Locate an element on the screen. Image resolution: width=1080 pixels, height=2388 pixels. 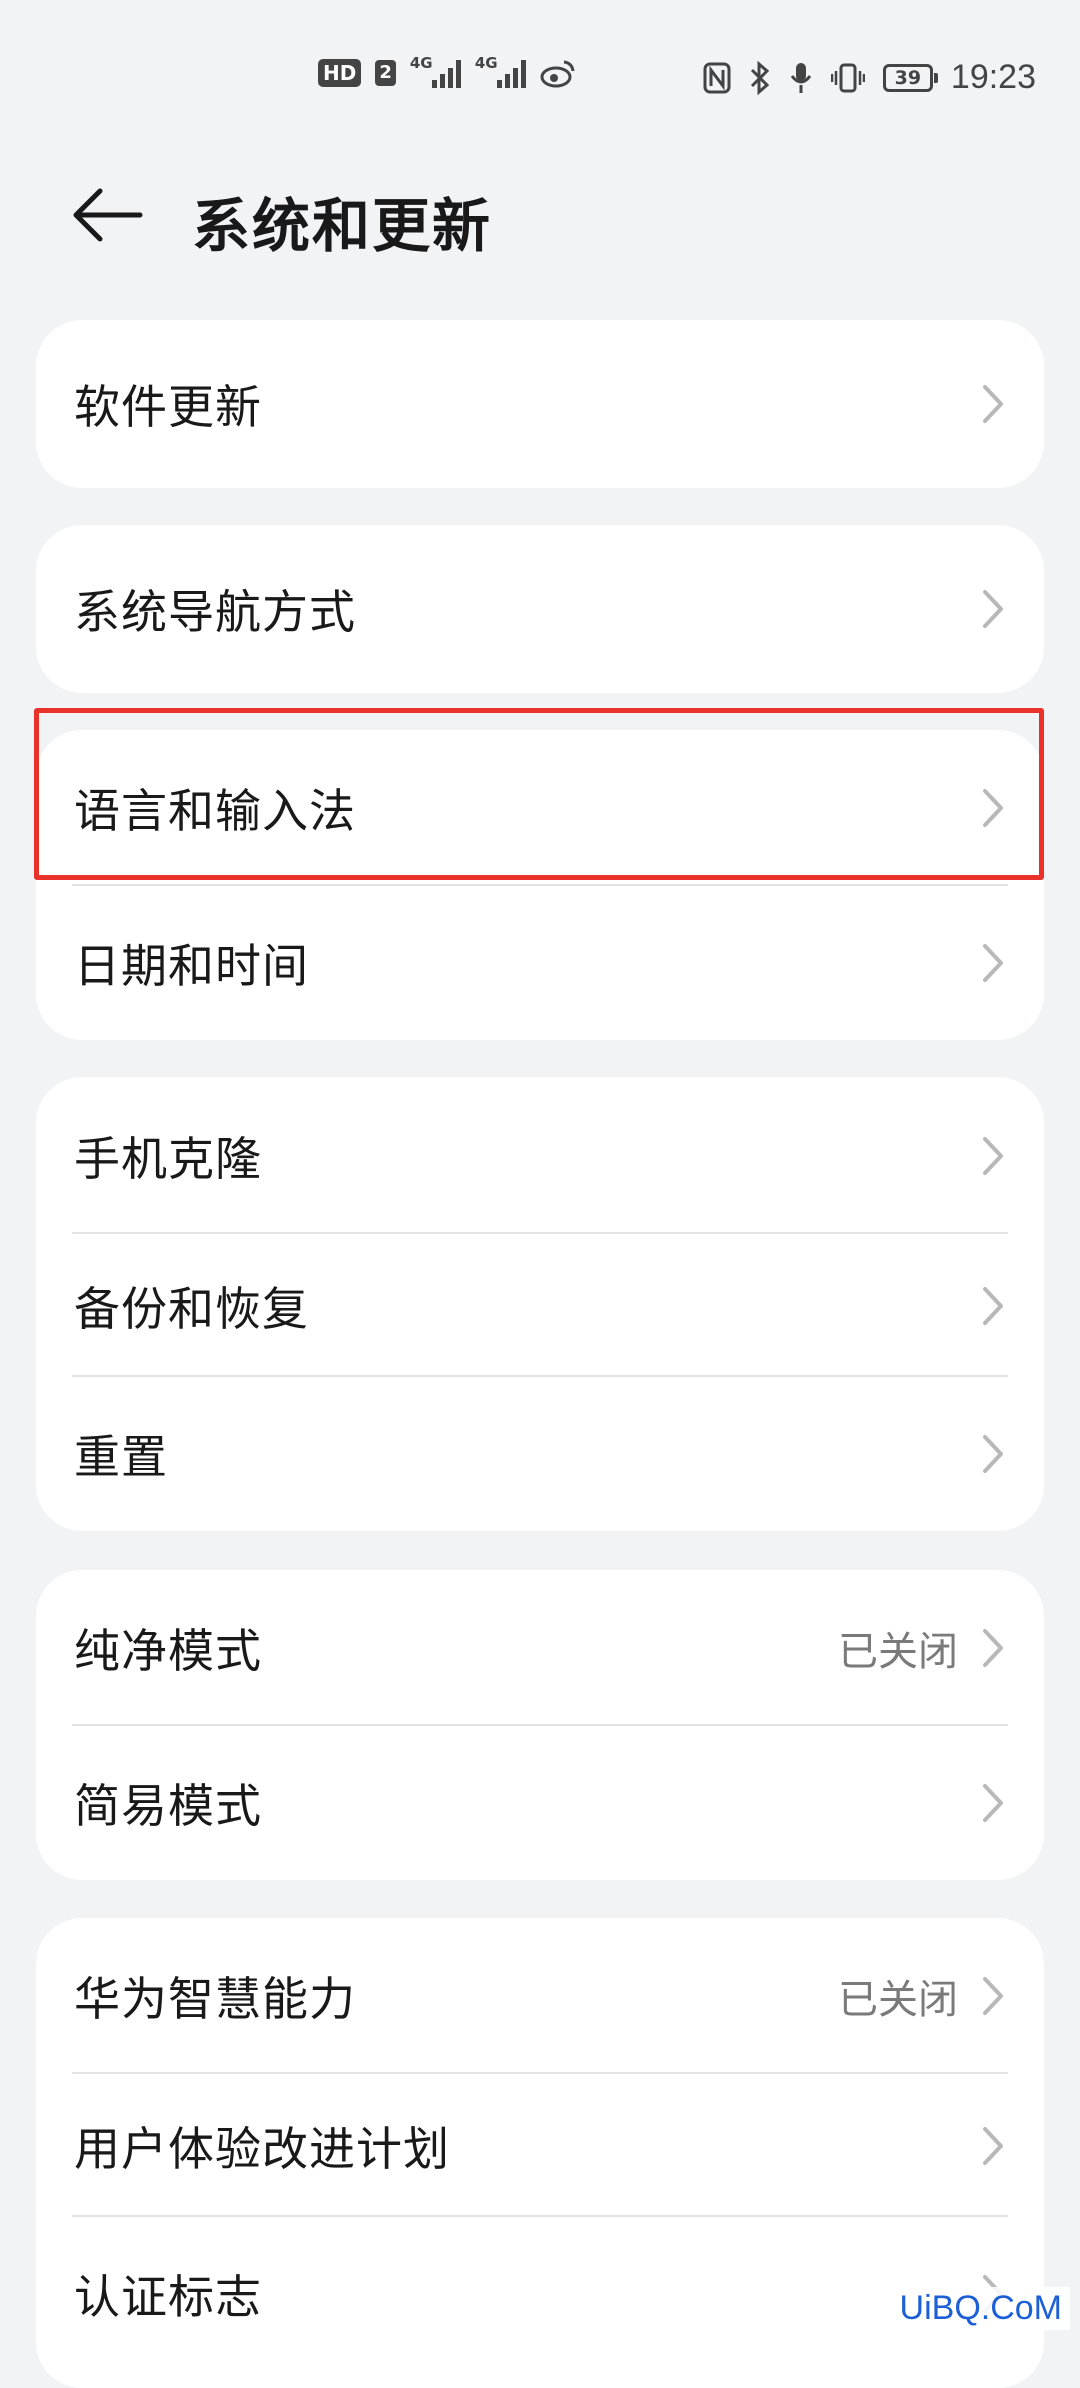
settings-item-software-update: 软件更新 is located at coordinates (540, 404).